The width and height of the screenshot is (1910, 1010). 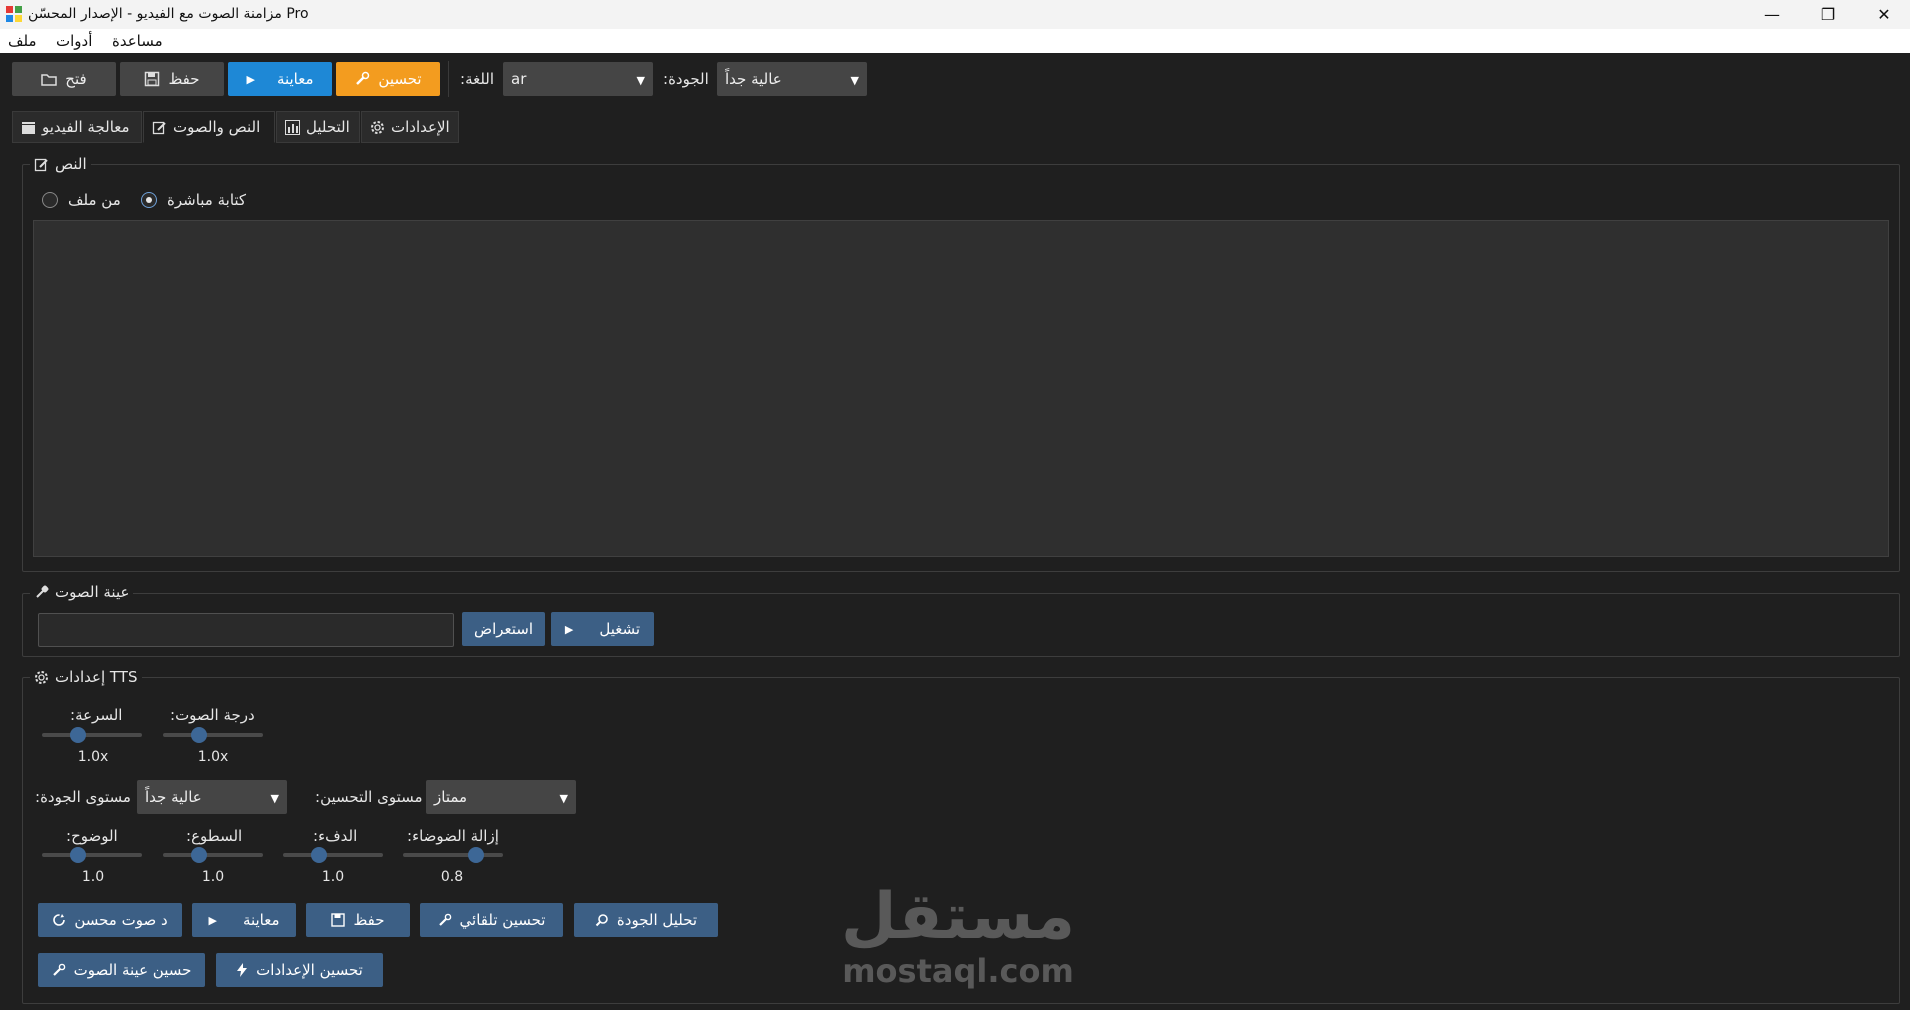 What do you see at coordinates (49, 79) in the screenshot?
I see `folder-icon` at bounding box center [49, 79].